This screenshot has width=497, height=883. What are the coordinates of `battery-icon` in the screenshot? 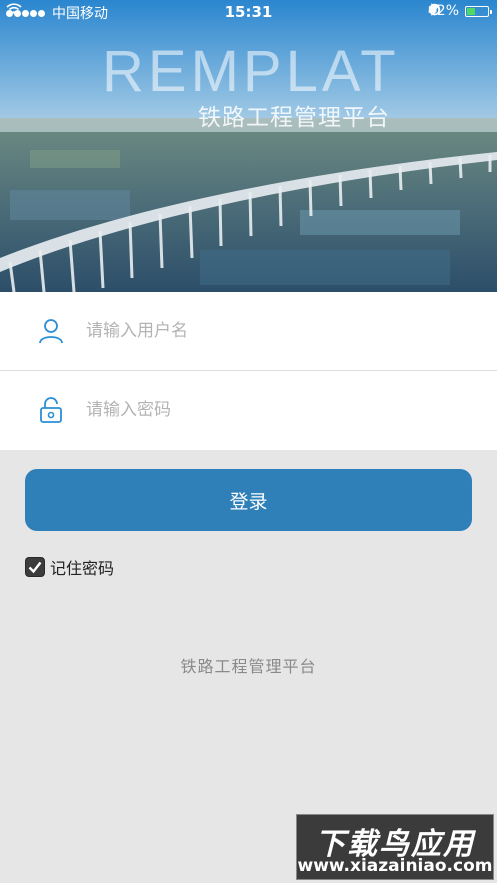 It's located at (478, 11).